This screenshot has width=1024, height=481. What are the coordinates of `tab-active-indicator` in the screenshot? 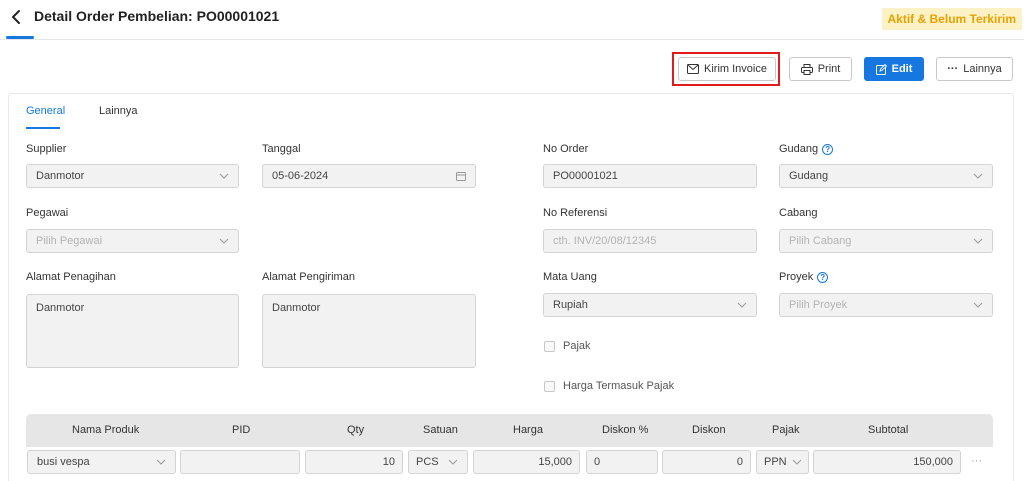 It's located at (43, 128).